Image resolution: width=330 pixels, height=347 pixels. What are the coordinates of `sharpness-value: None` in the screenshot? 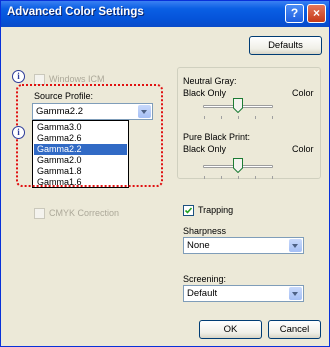 It's located at (198, 245).